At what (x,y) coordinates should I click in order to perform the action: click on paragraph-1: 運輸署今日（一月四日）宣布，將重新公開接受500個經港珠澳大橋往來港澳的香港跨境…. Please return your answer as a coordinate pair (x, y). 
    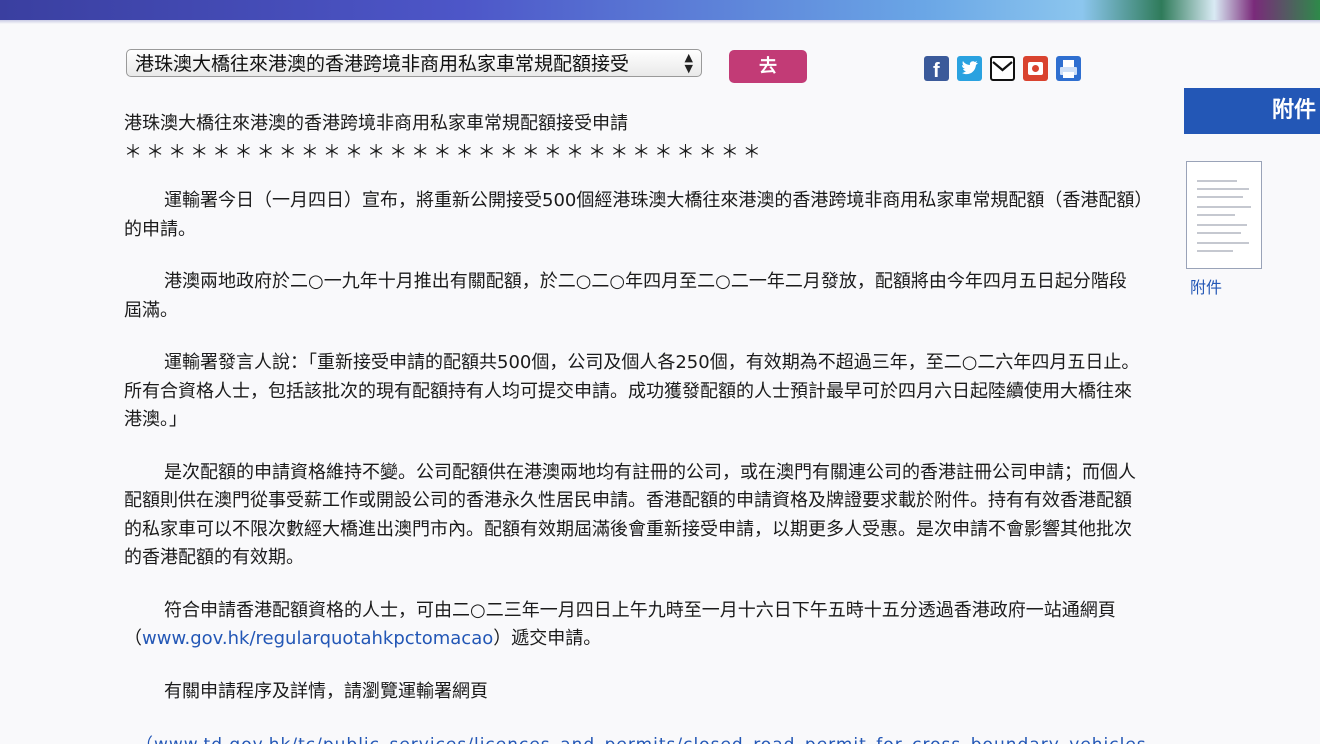
    Looking at the image, I should click on (634, 215).